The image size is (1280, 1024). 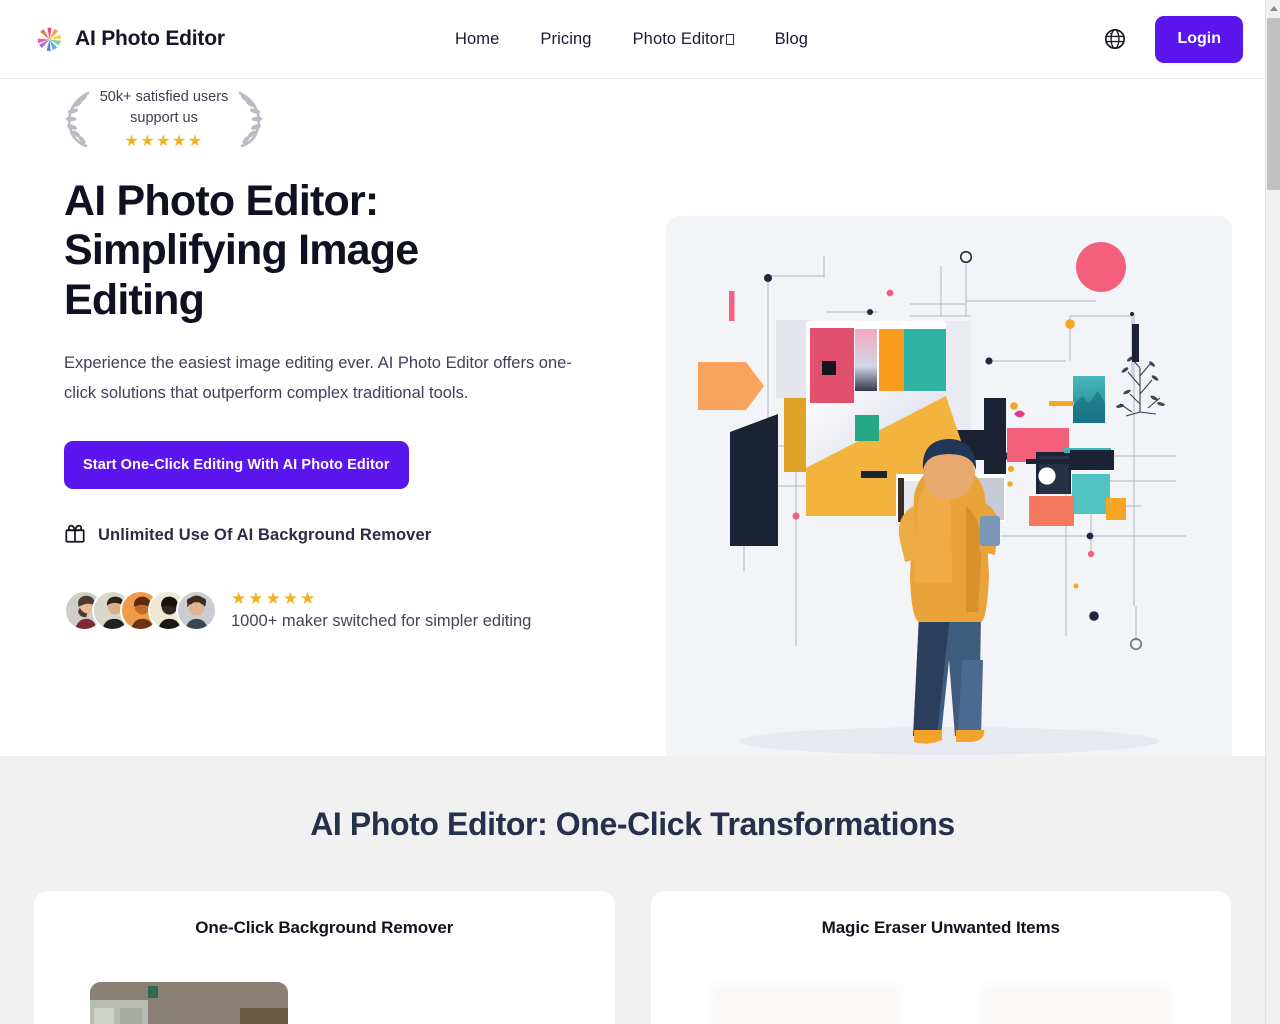 I want to click on social-proof-badge: 50k+ satisfied users support us ★★★★★, so click(x=164, y=119).